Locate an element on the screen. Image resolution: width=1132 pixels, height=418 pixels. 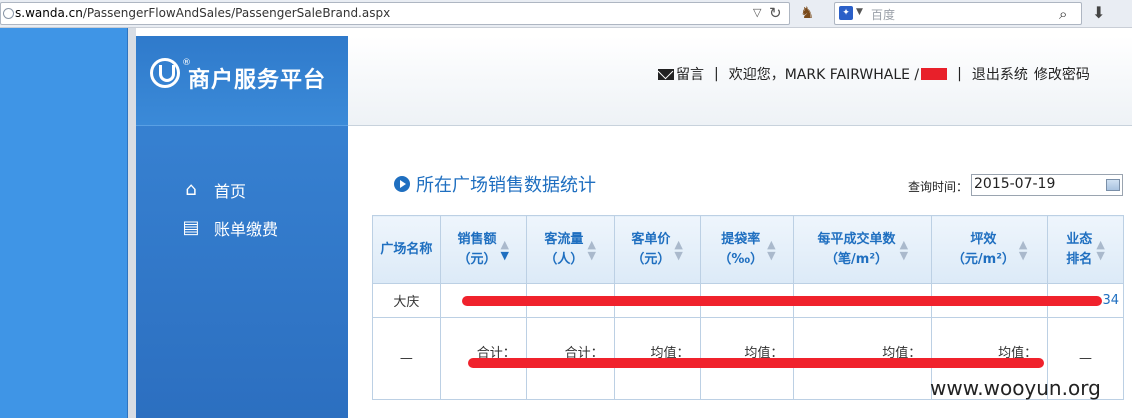
bill-icon: ▤ is located at coordinates (191, 227).